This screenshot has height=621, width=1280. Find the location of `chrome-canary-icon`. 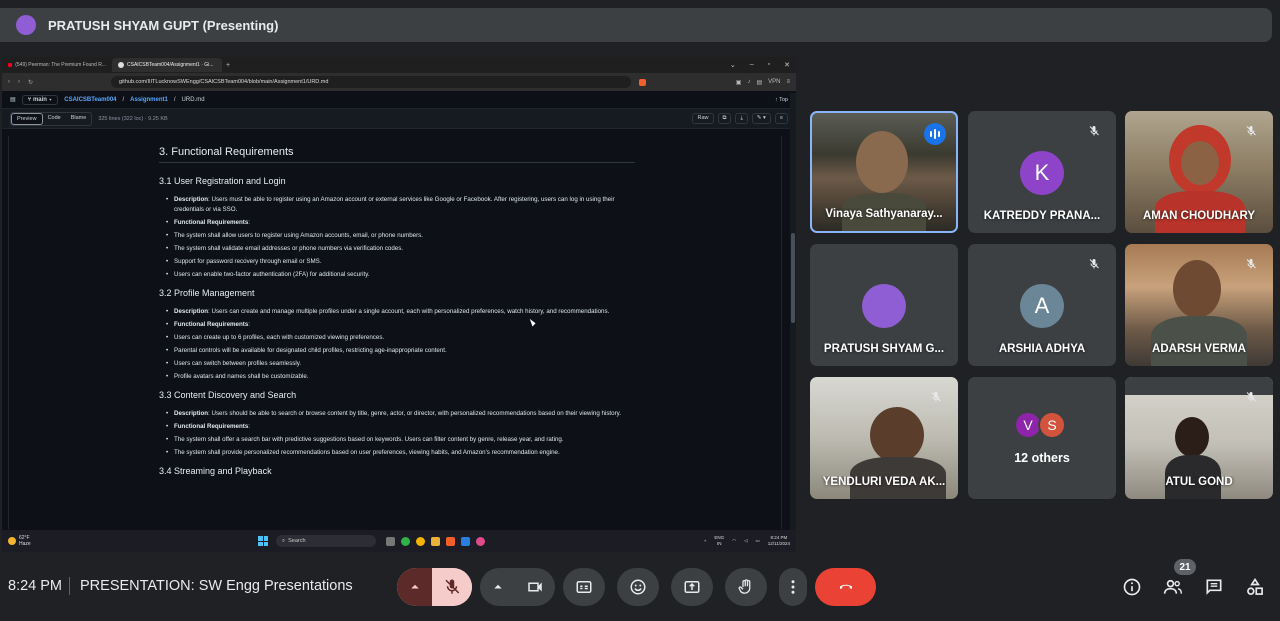

chrome-canary-icon is located at coordinates (480, 541).